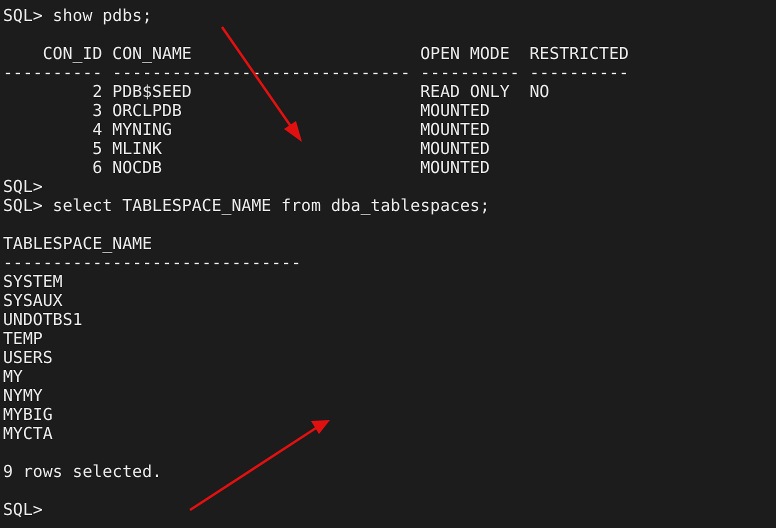 The width and height of the screenshot is (776, 528). What do you see at coordinates (28, 433) in the screenshot?
I see `terminal-line: MYCTA` at bounding box center [28, 433].